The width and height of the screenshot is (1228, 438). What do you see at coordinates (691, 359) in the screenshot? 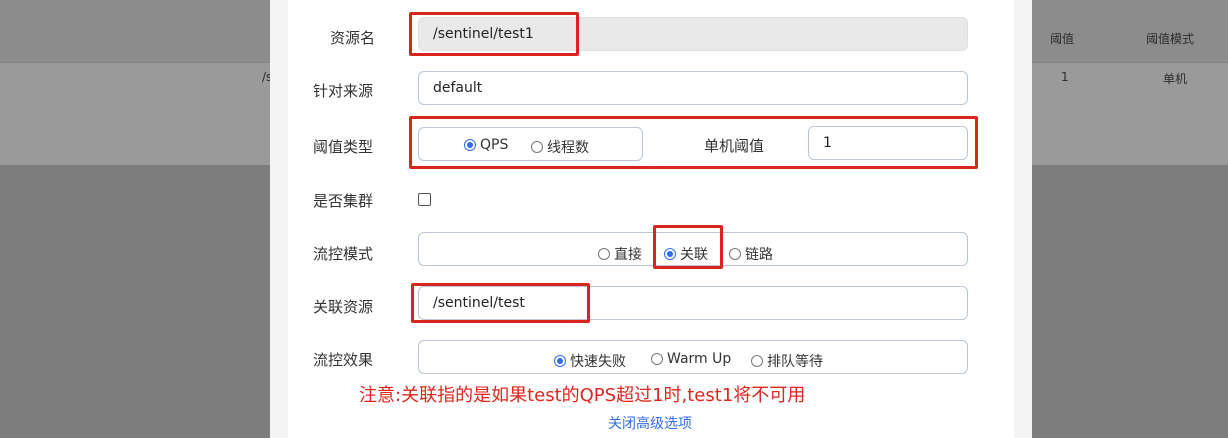
I see `effect-warm-up: Warm Up` at bounding box center [691, 359].